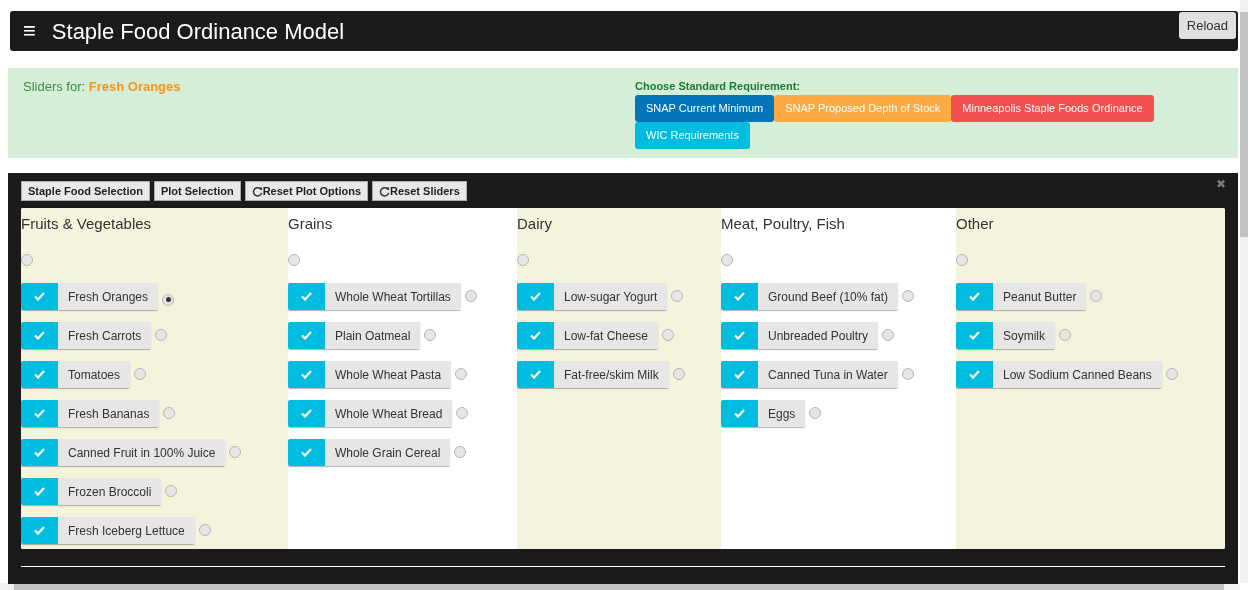  Describe the element at coordinates (109, 413) in the screenshot. I see `food-button: Fresh Bananas` at that location.